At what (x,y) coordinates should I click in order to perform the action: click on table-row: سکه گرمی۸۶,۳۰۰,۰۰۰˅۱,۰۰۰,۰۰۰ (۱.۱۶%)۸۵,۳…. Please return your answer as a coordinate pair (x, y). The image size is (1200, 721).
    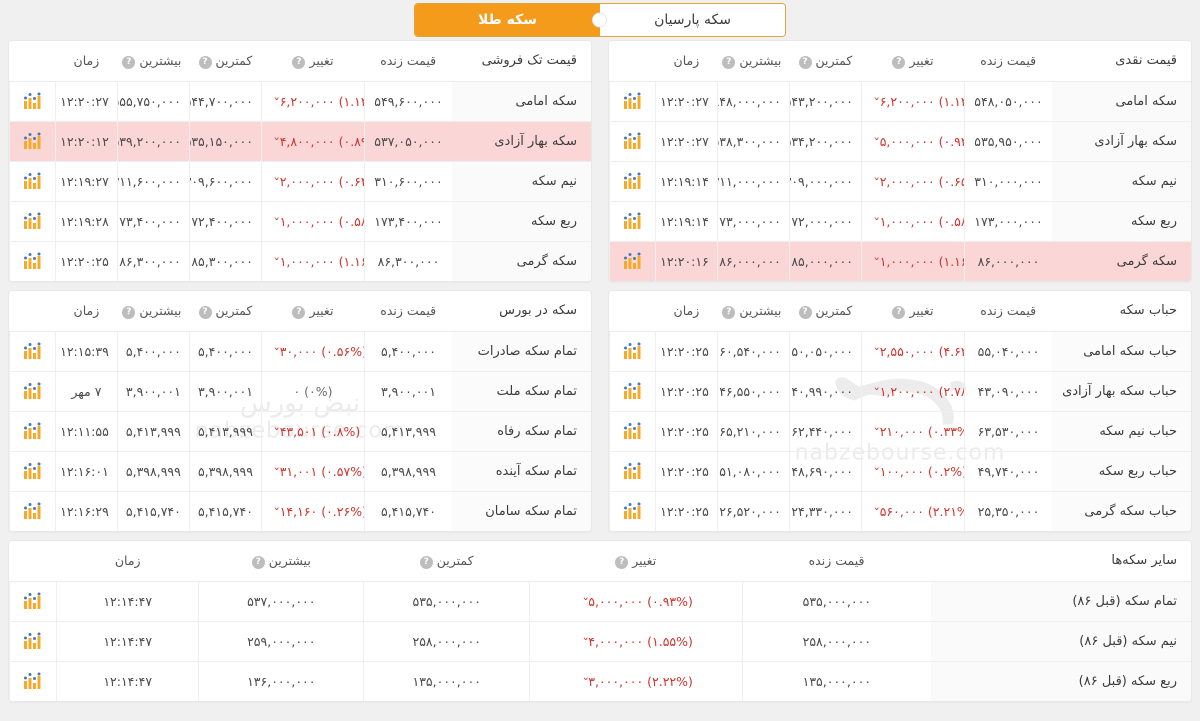
    Looking at the image, I should click on (300, 261).